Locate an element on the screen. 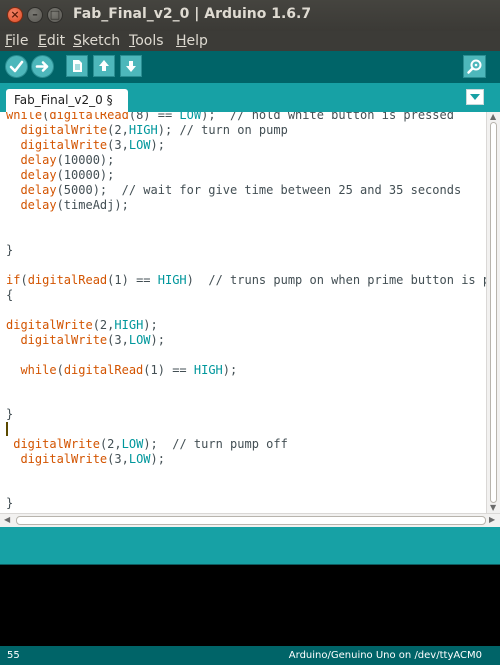 The image size is (500, 665). horizontal-scroll-thumb is located at coordinates (251, 520).